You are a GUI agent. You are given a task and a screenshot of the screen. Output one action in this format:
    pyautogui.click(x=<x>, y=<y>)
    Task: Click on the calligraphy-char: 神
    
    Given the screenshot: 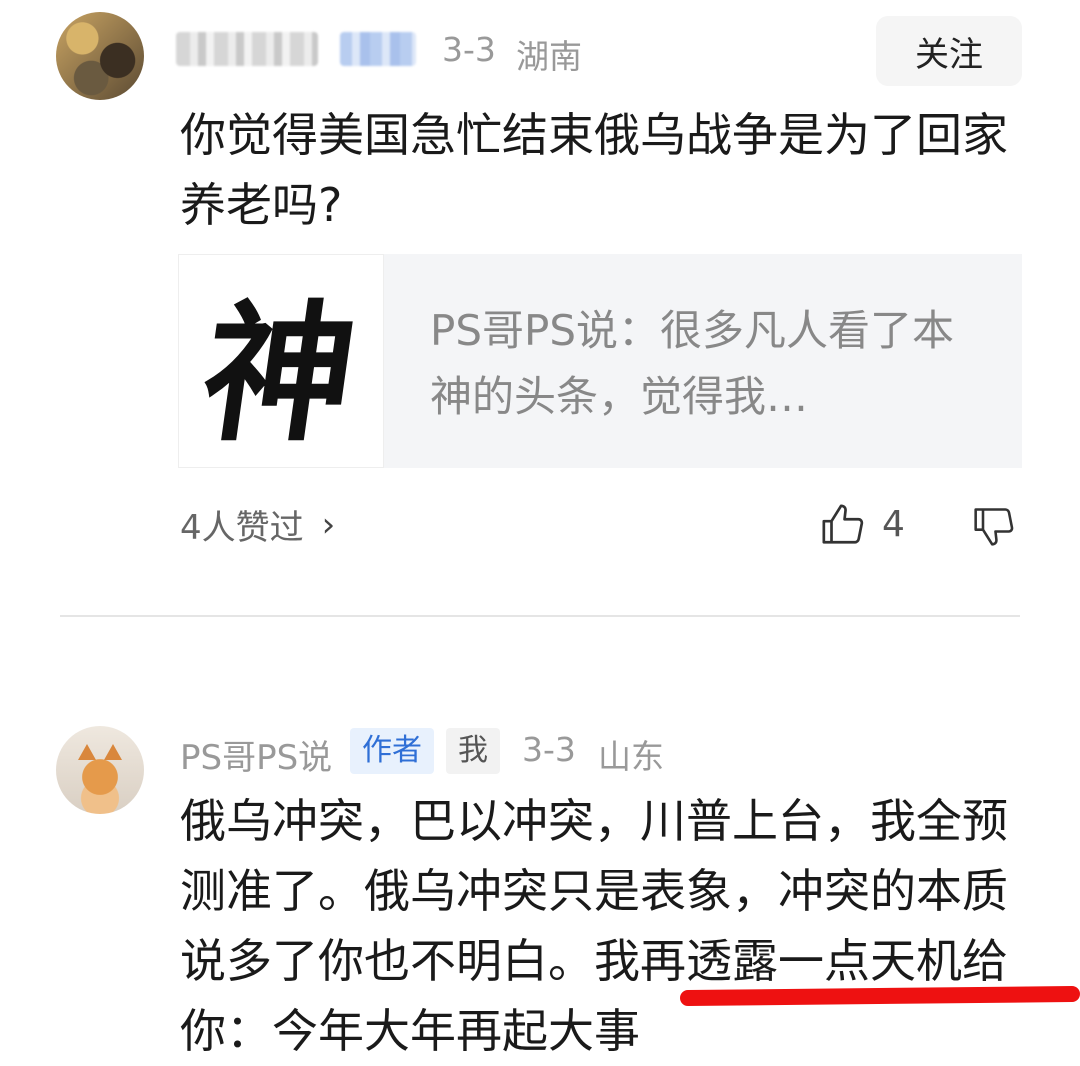 What is the action you would take?
    pyautogui.click(x=279, y=373)
    